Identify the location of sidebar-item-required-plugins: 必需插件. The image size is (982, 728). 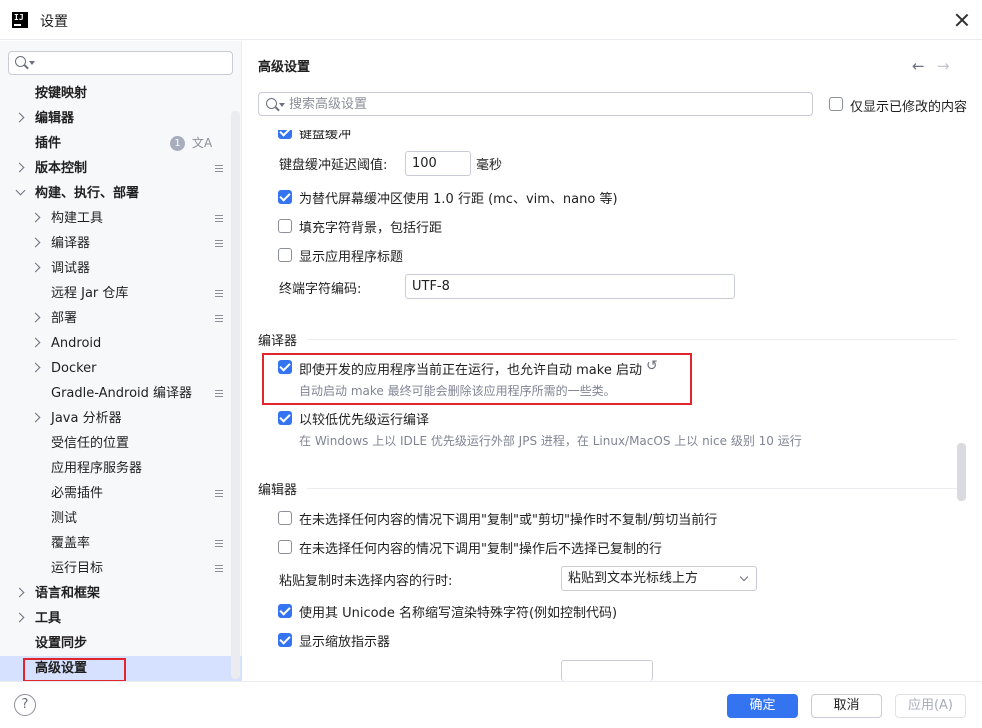
(121, 493).